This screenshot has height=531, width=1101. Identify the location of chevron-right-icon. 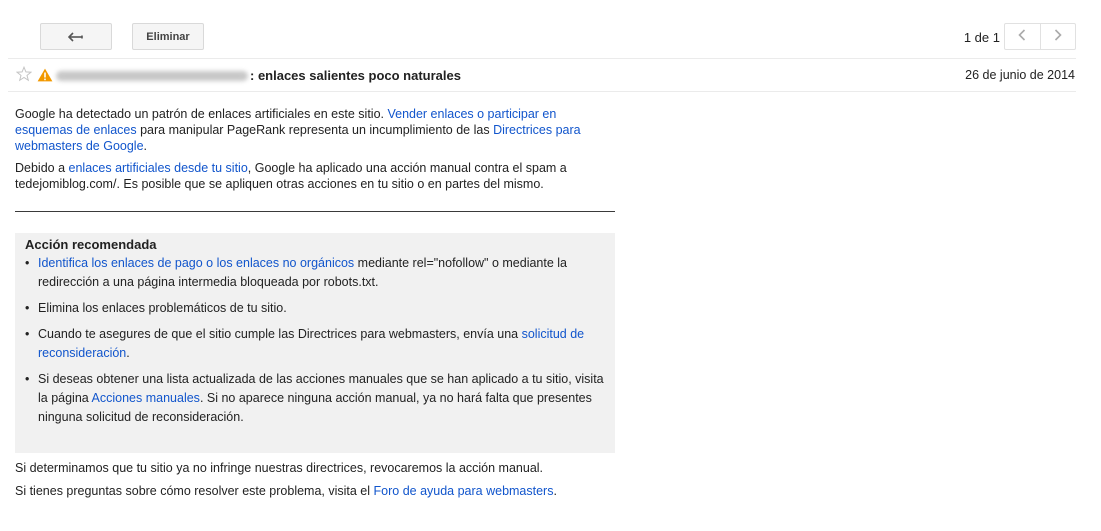
(1058, 37).